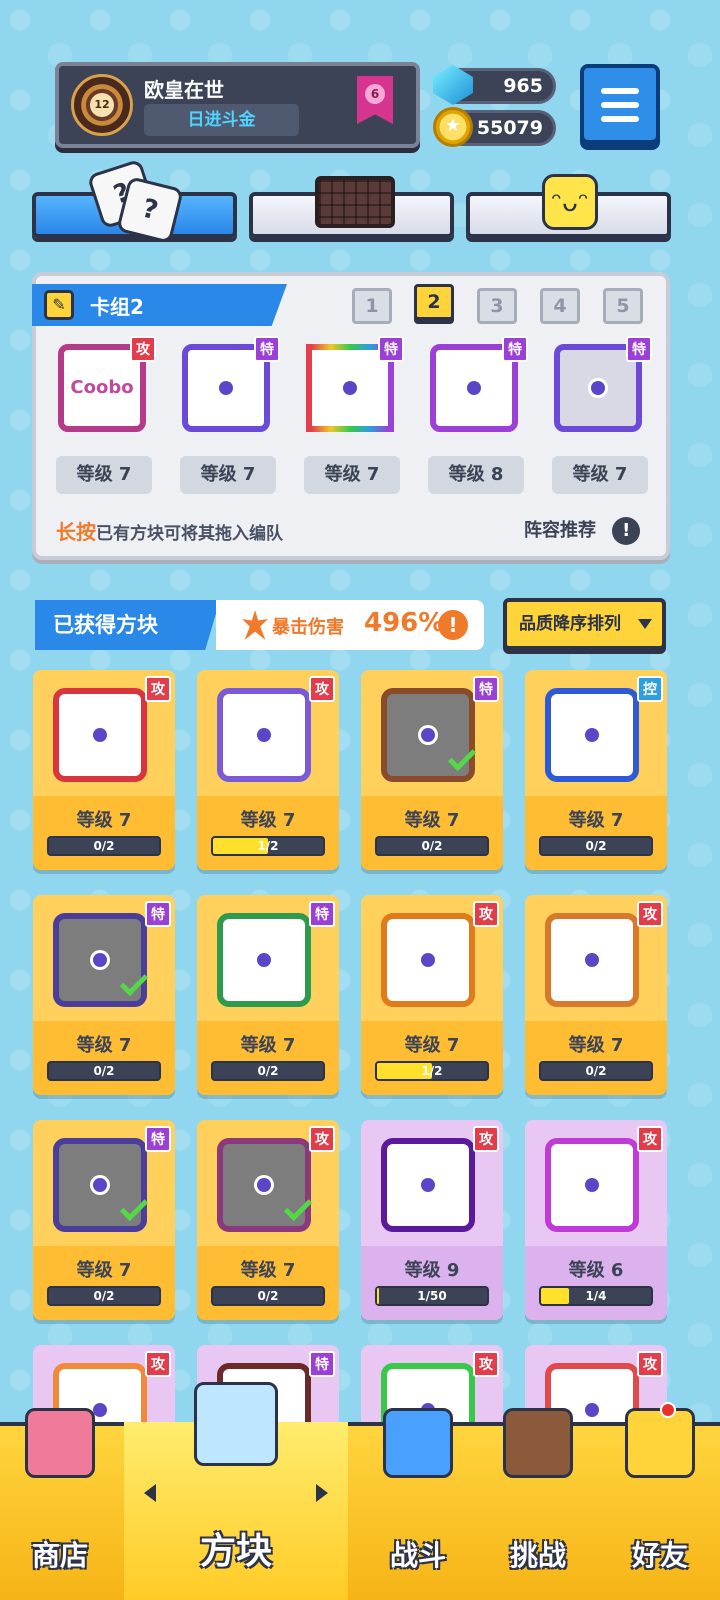 The height and width of the screenshot is (1600, 720). I want to click on deck-page-2: 2, so click(434, 302).